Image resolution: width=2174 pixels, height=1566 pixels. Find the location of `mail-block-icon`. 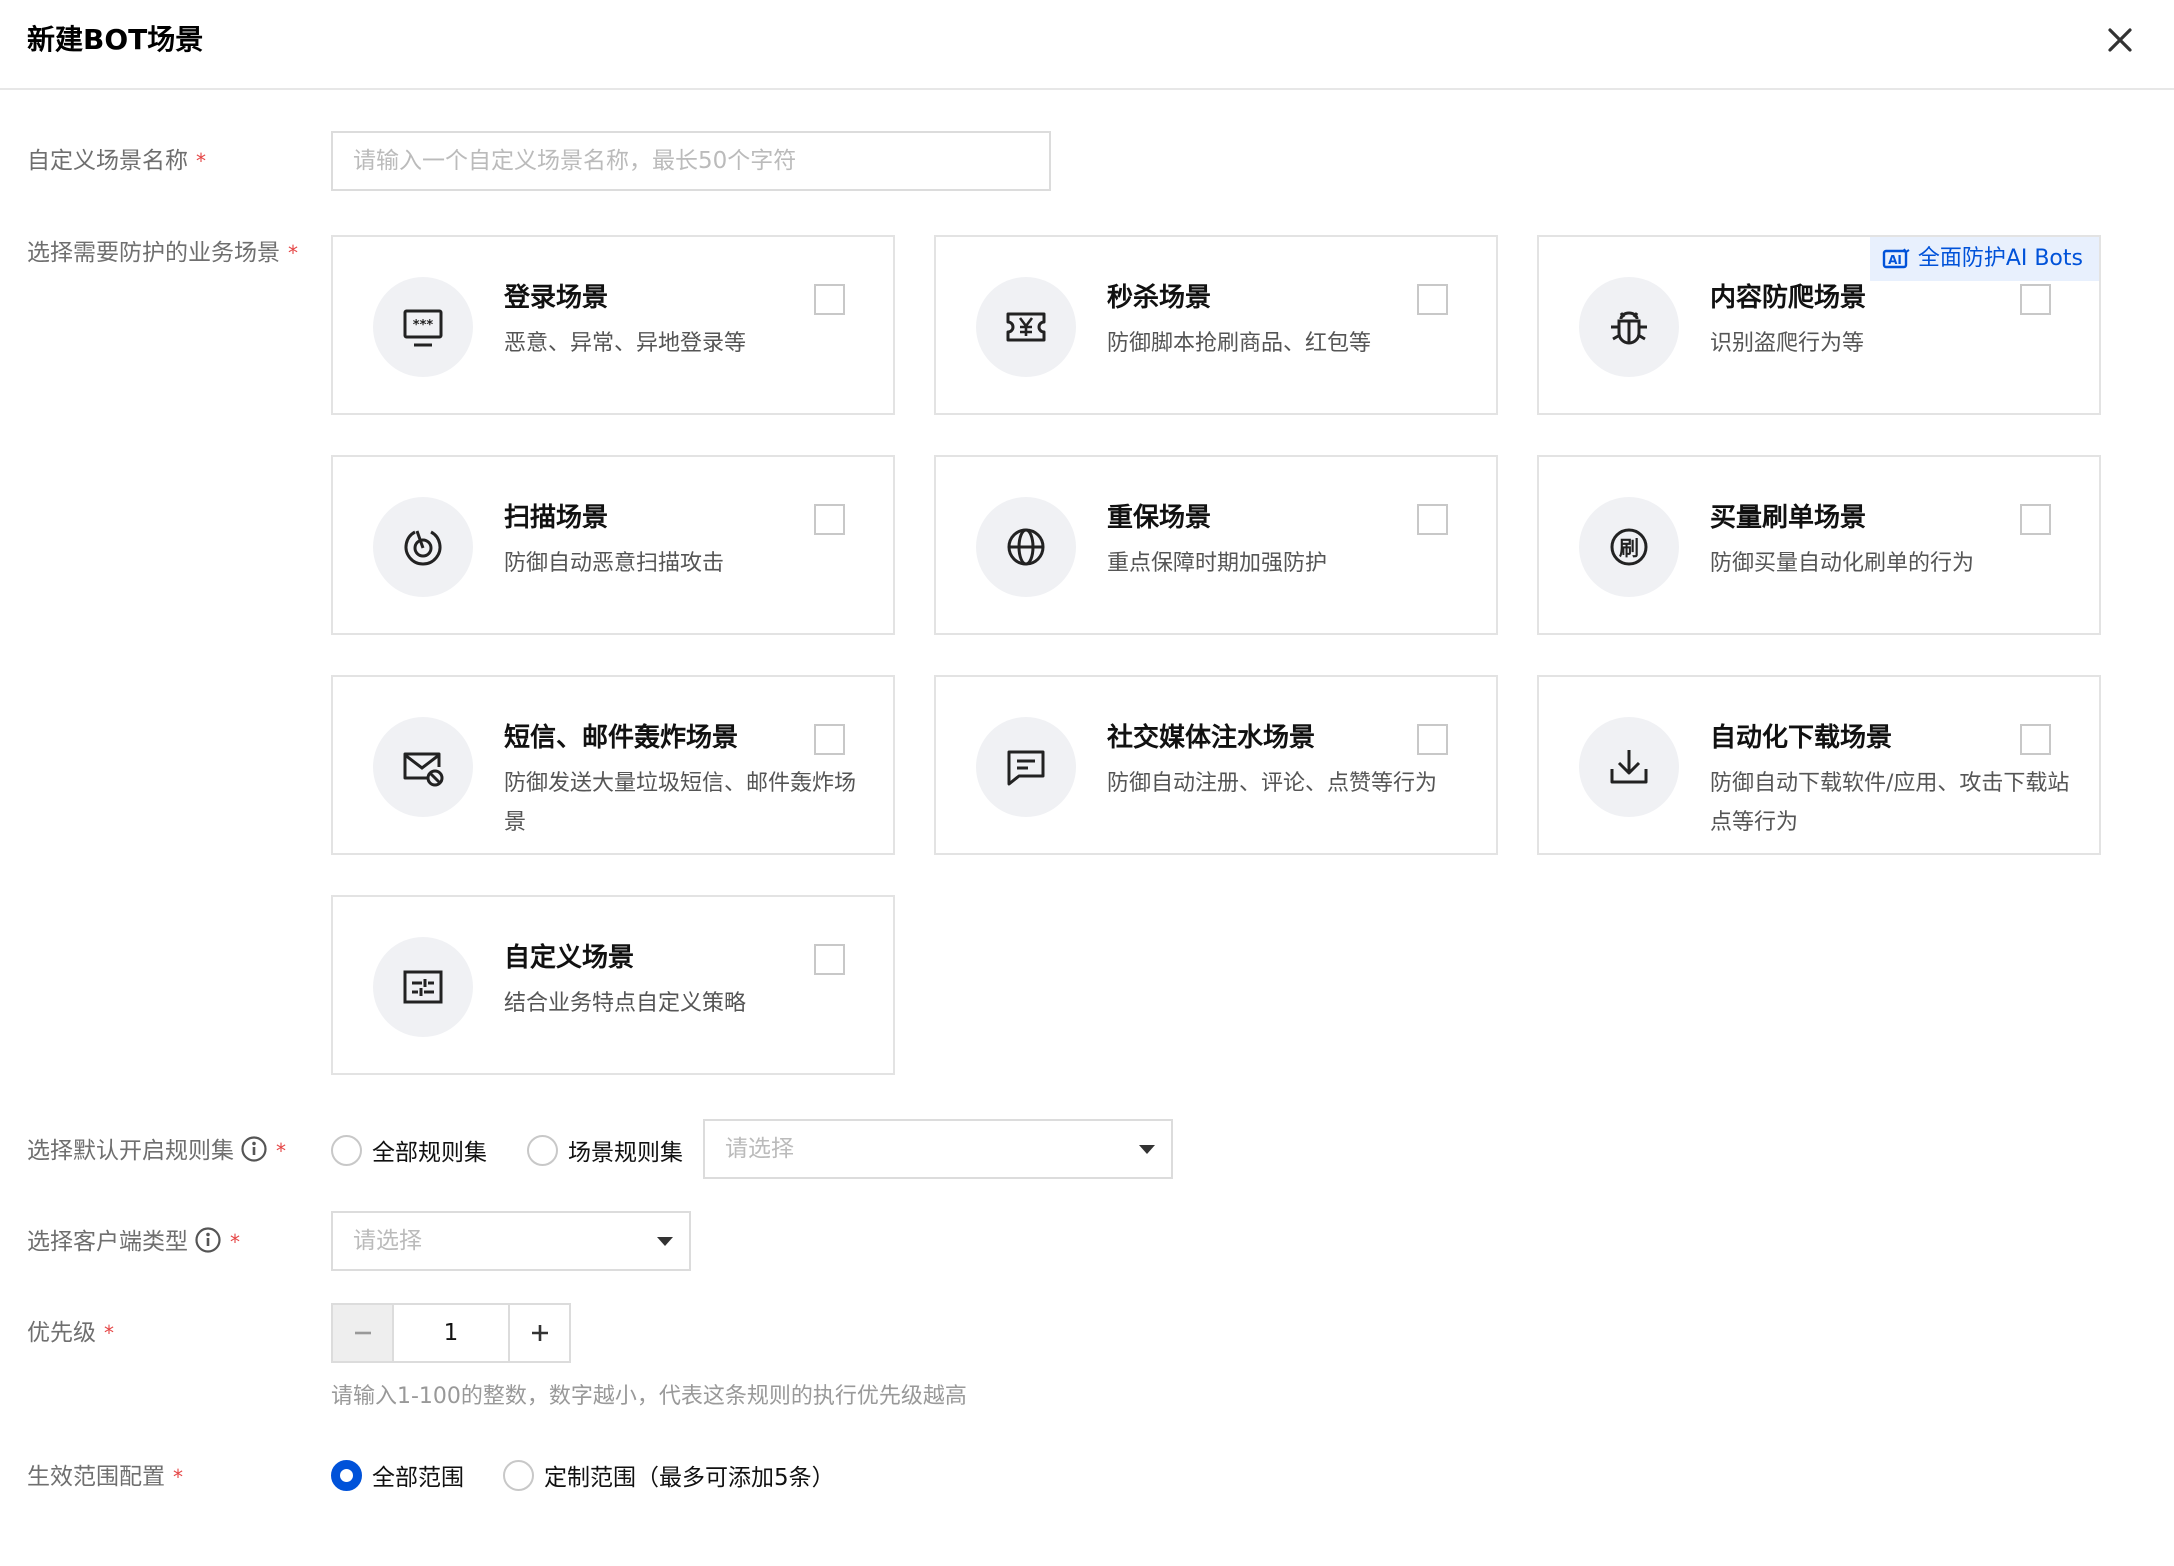

mail-block-icon is located at coordinates (423, 767).